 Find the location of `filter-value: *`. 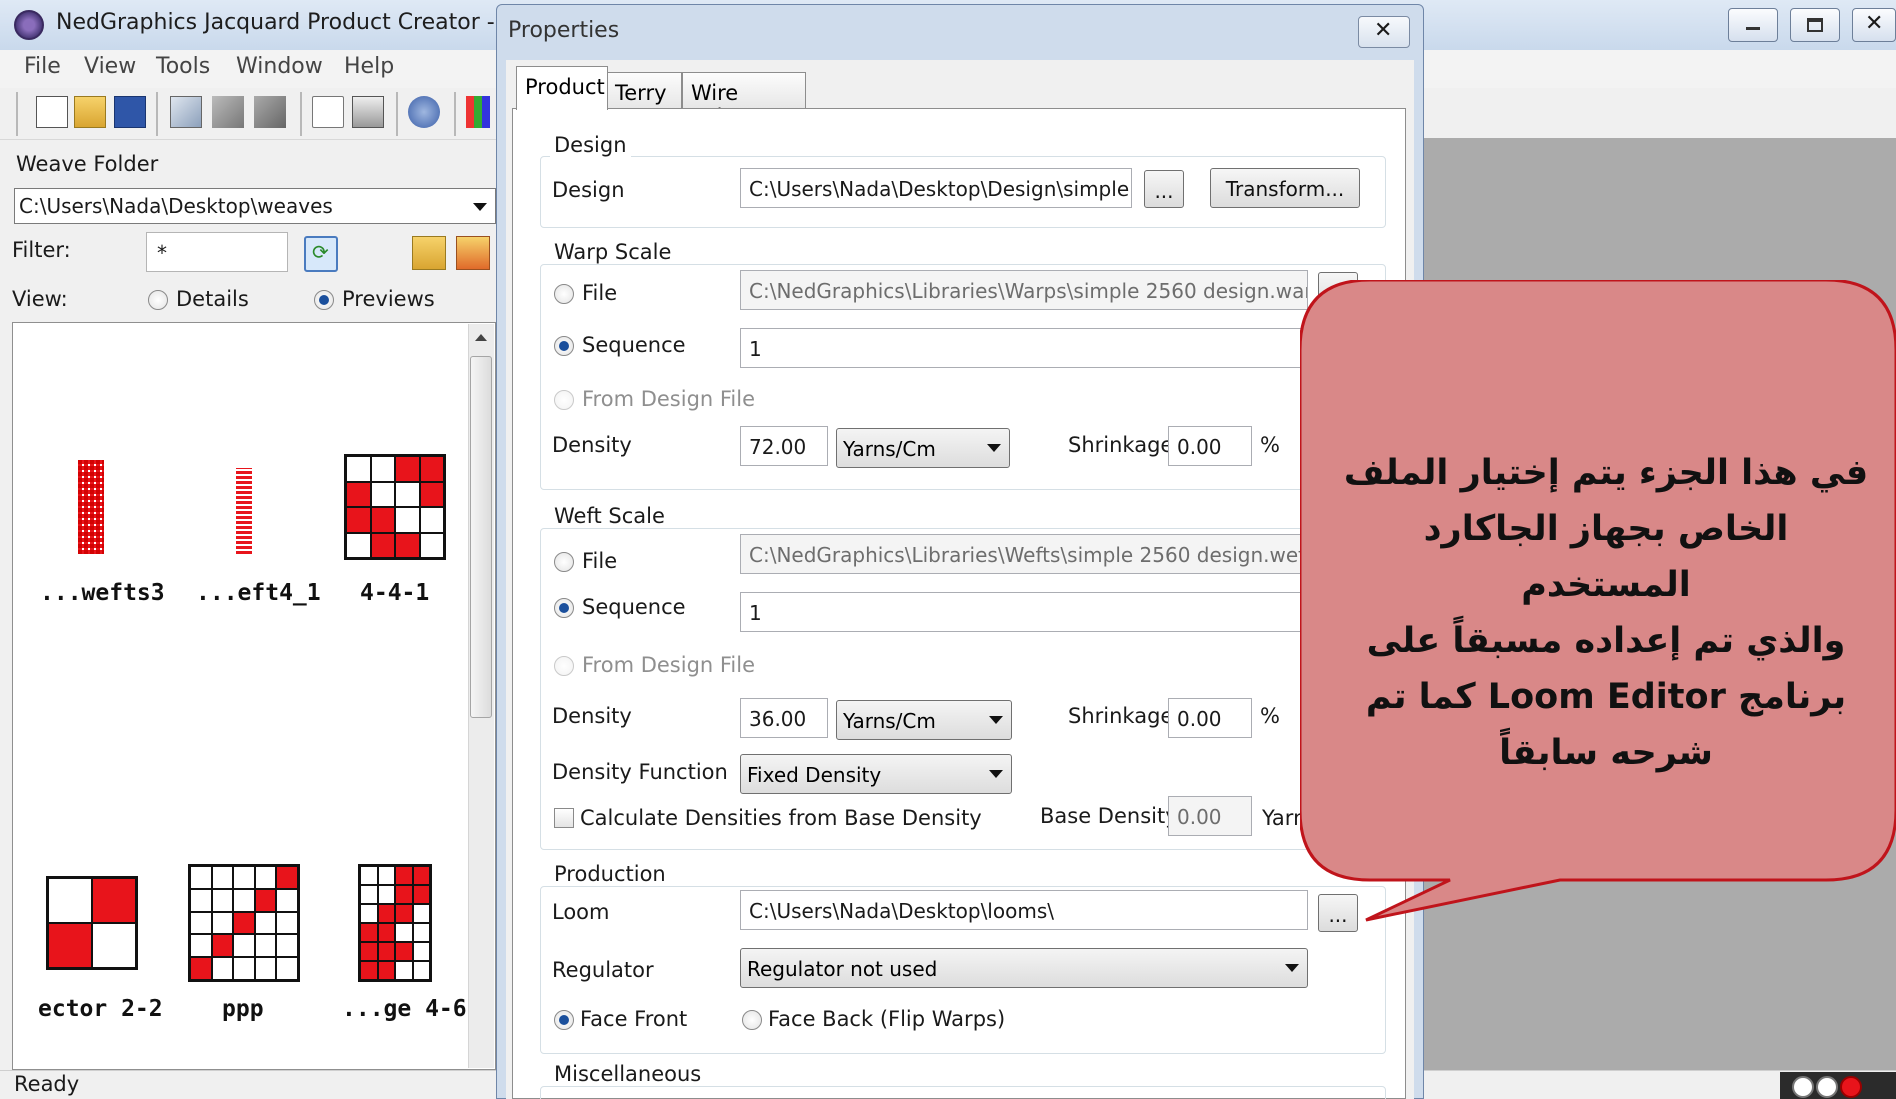

filter-value: * is located at coordinates (162, 253).